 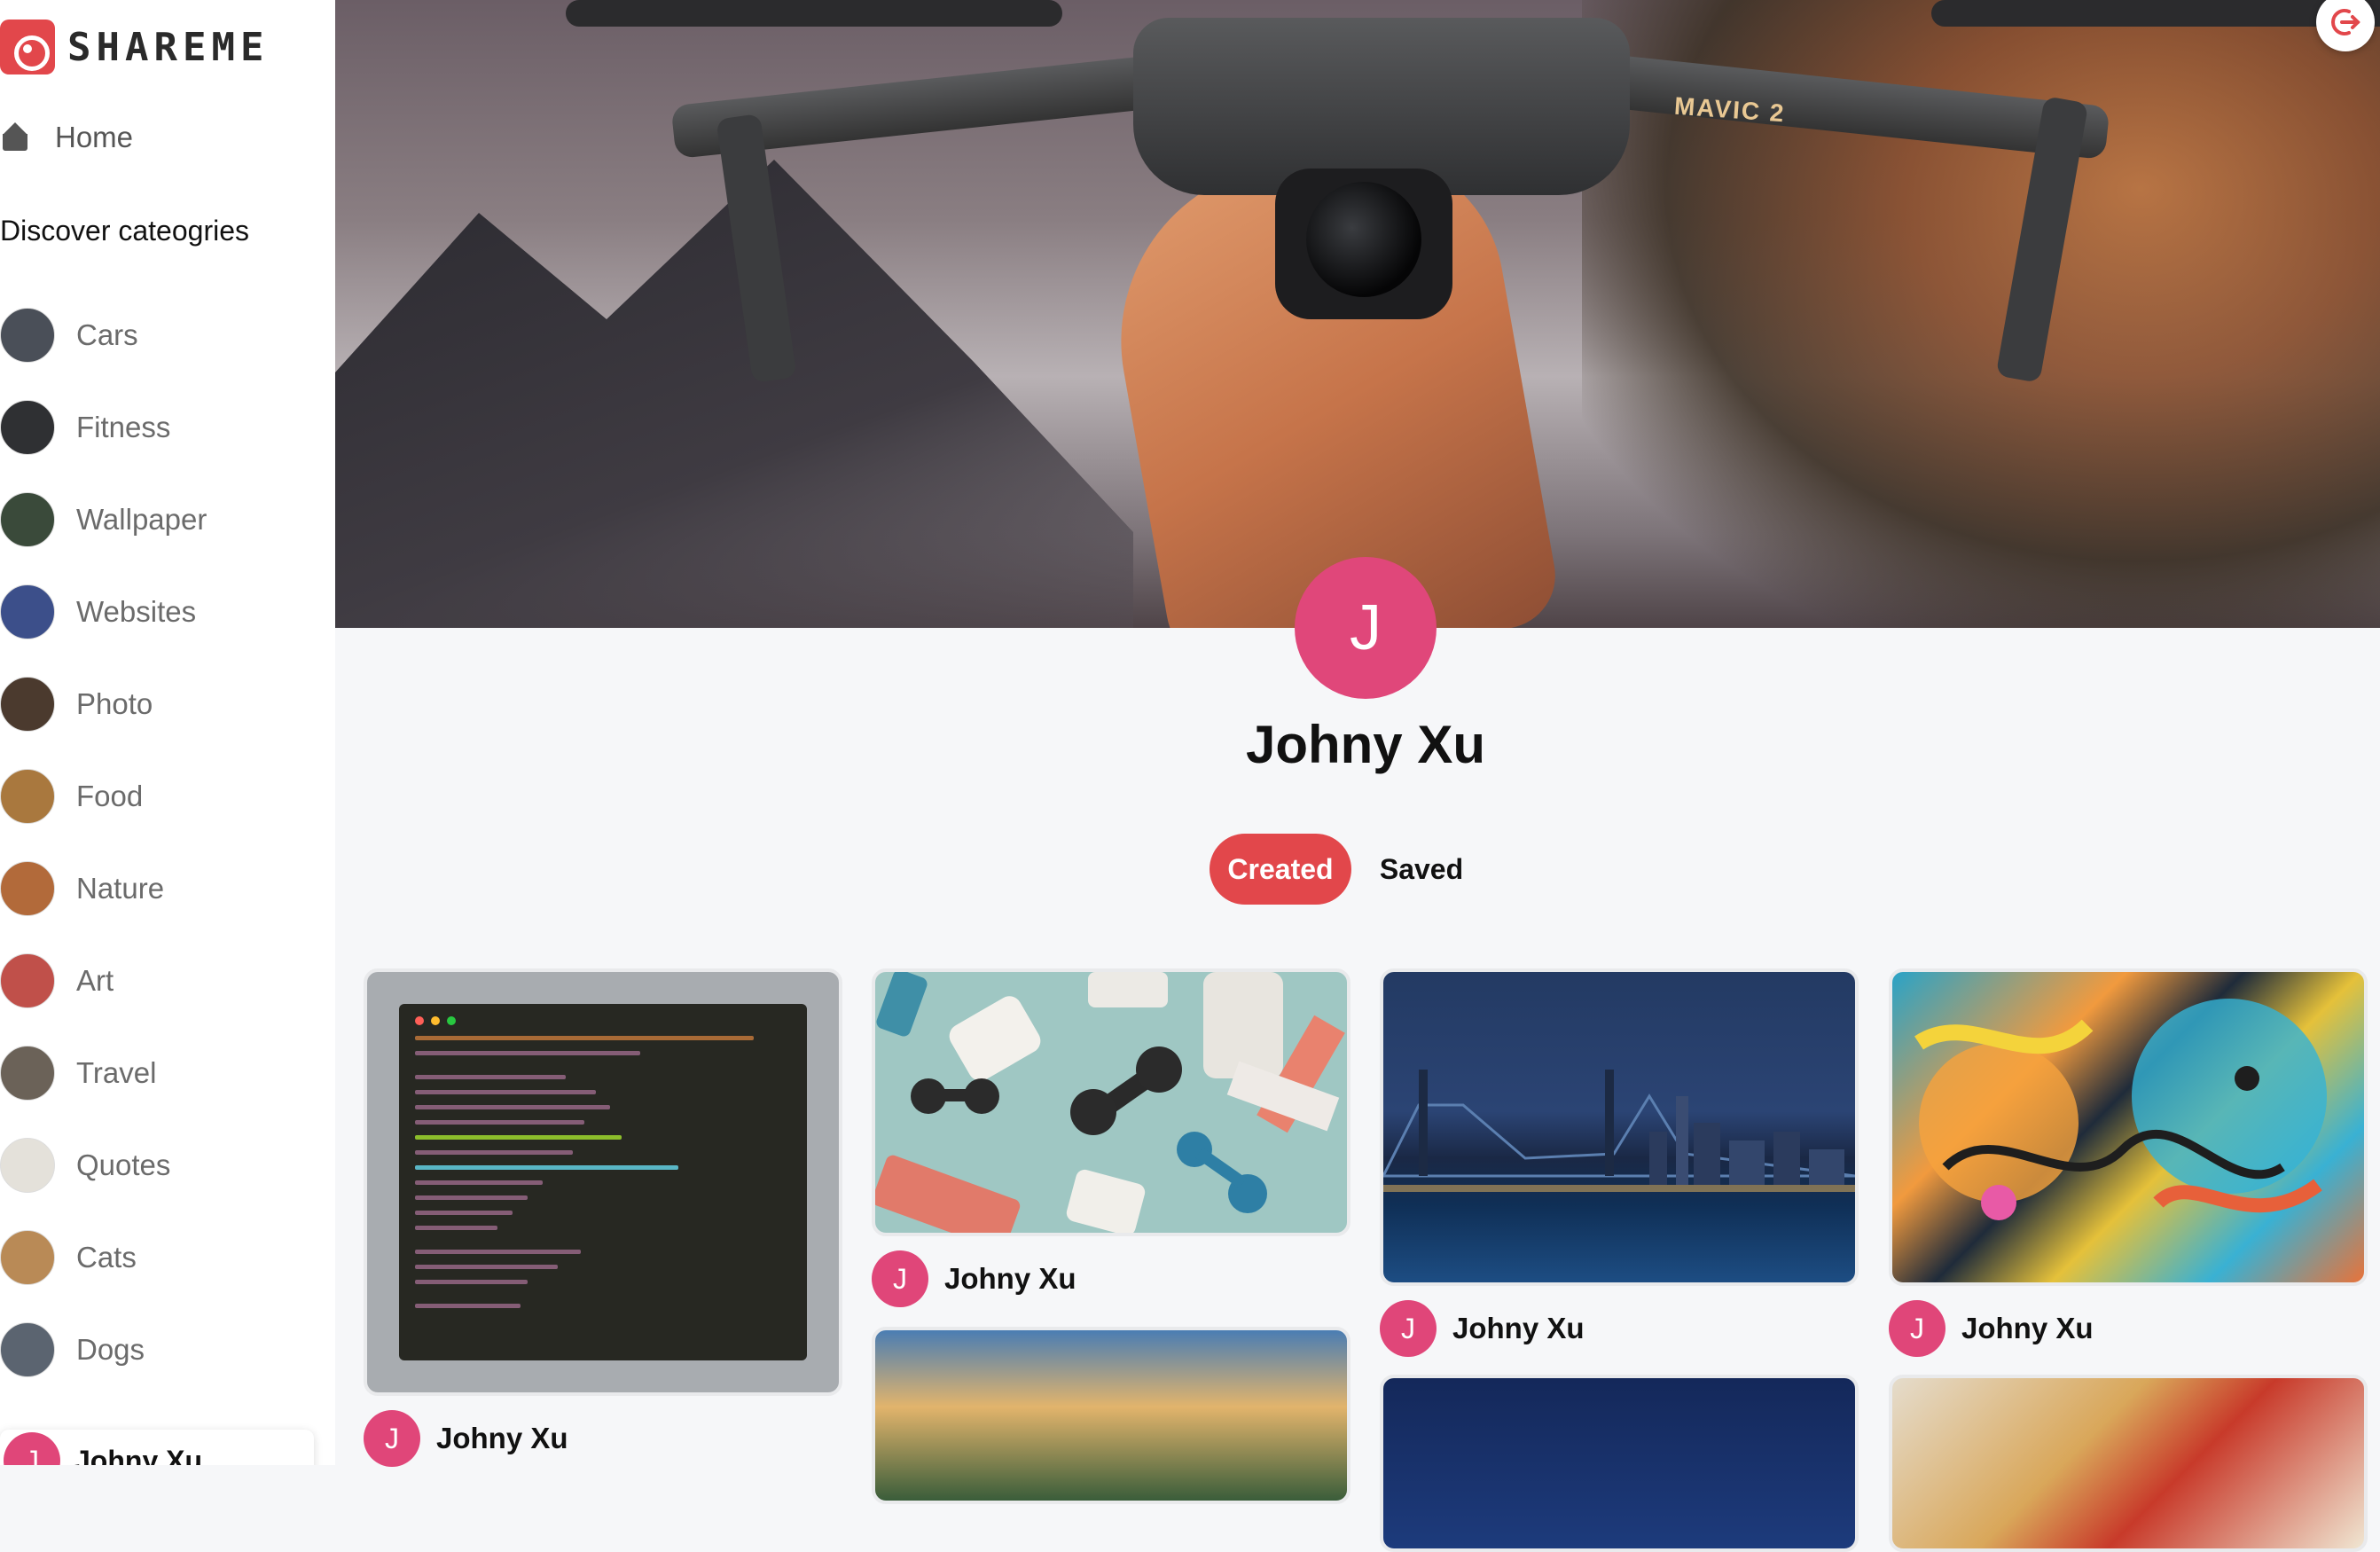 I want to click on drone-propeller-left, so click(x=814, y=13).